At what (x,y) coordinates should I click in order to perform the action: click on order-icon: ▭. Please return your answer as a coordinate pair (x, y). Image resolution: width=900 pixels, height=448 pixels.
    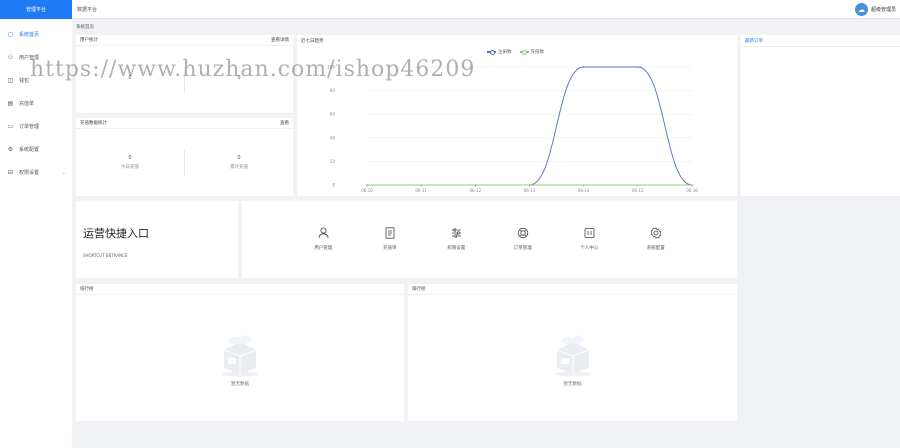
    Looking at the image, I should click on (10, 126).